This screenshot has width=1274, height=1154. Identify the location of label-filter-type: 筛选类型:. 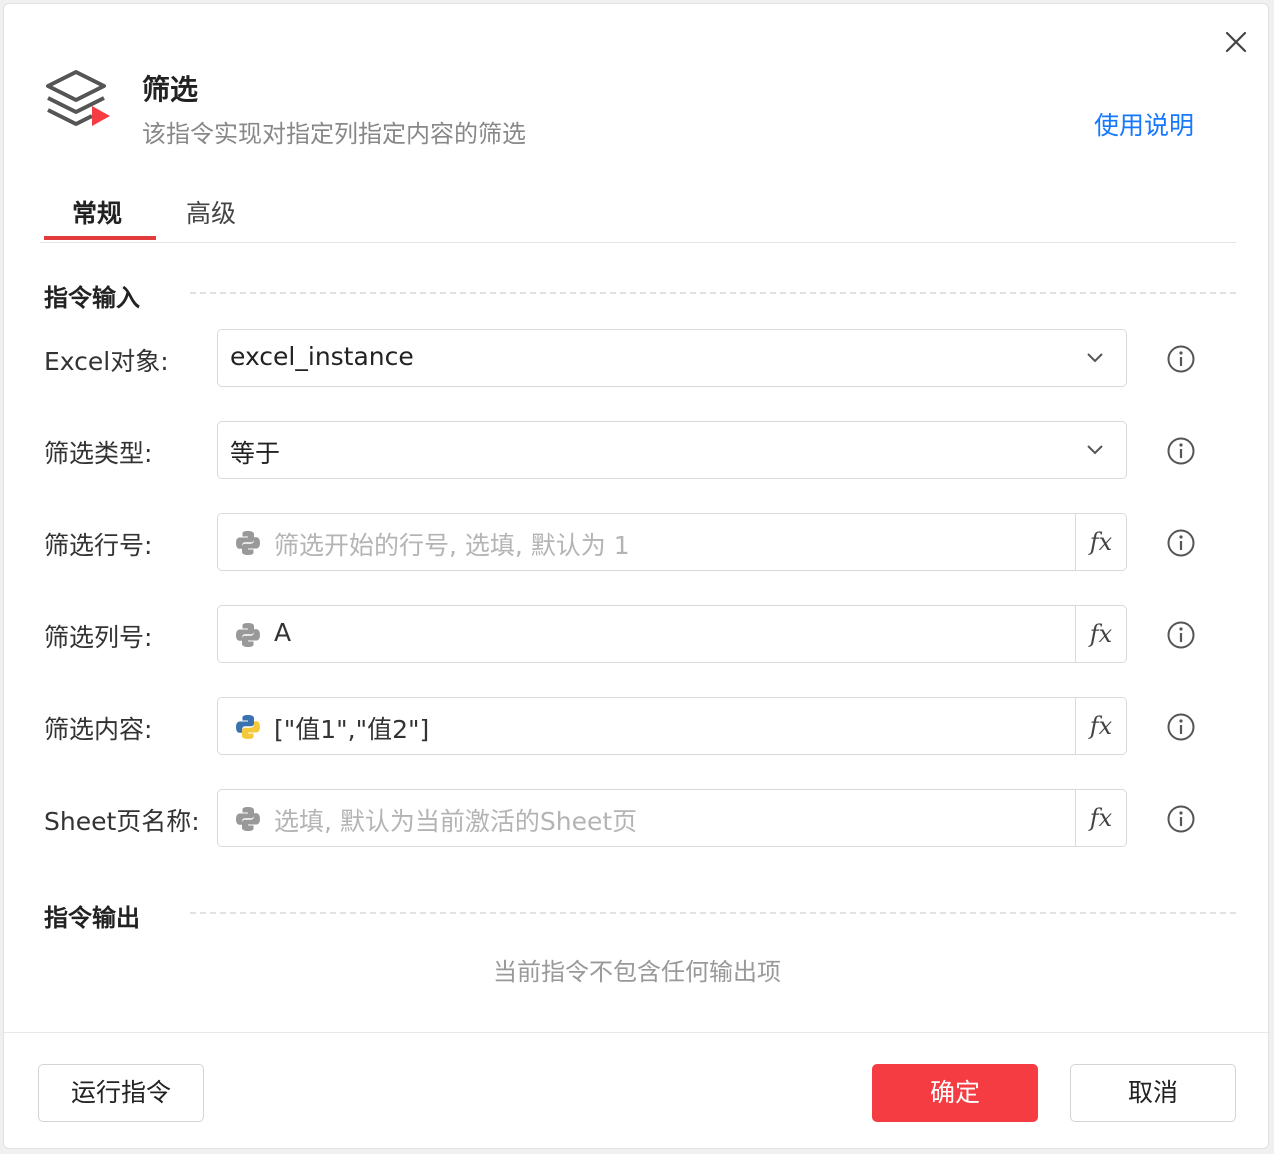
(98, 453).